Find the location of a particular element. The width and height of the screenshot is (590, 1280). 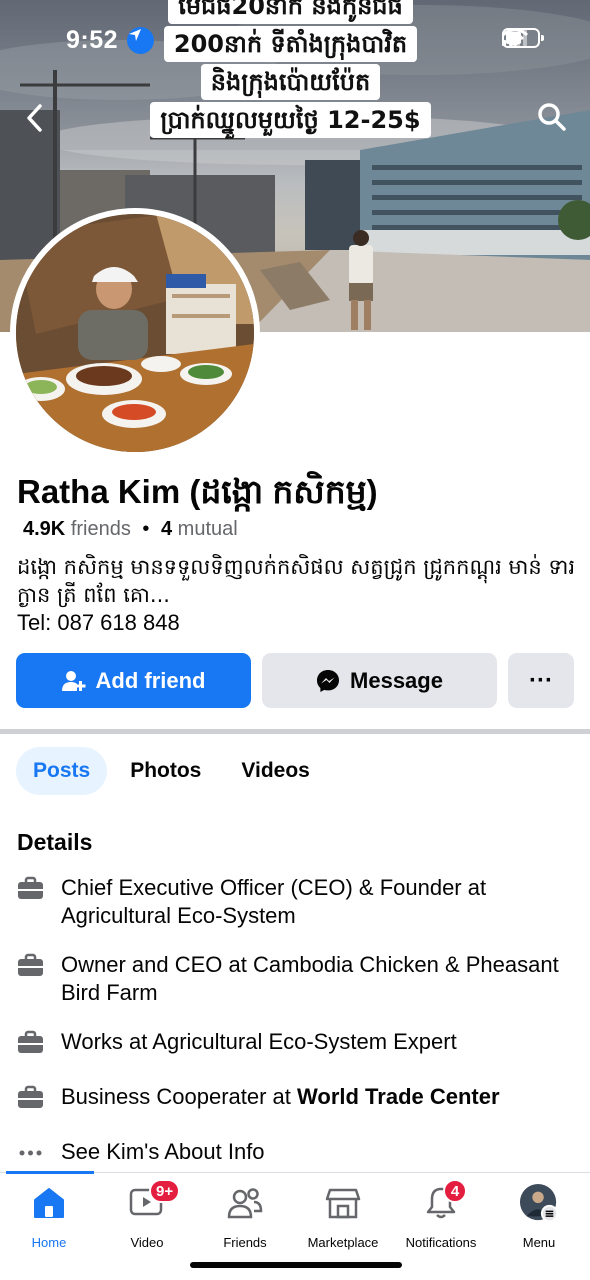

tab-posts: Posts is located at coordinates (62, 771).